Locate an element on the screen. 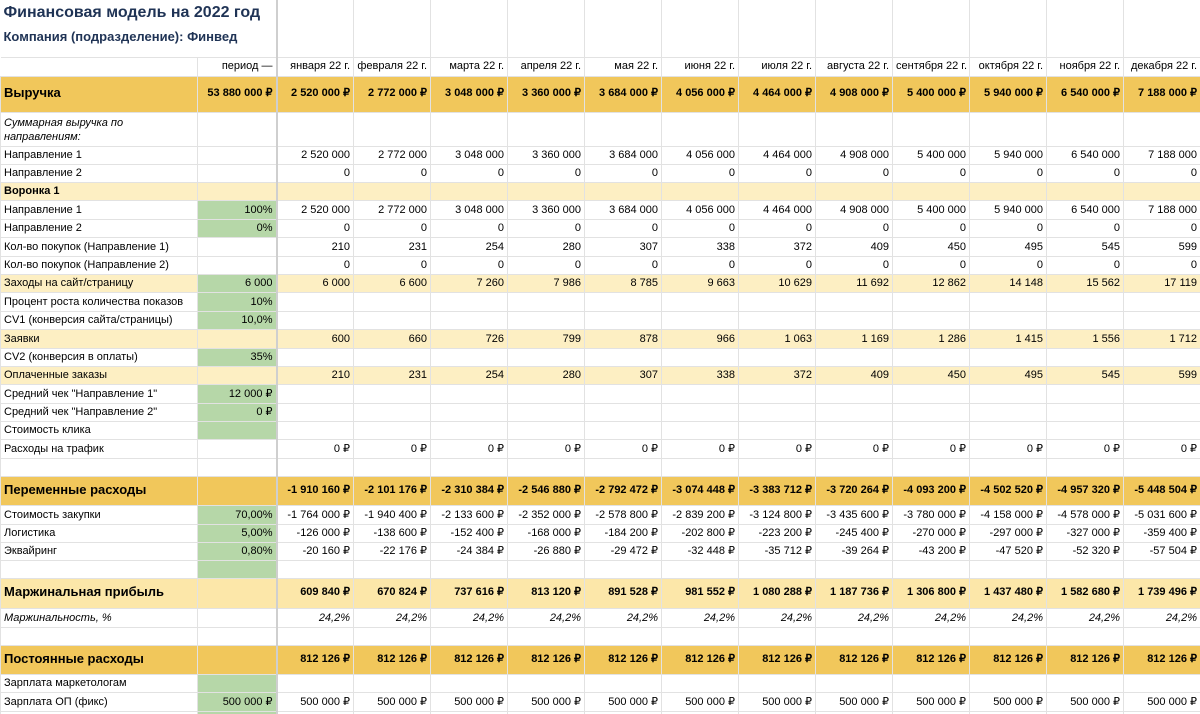 The image size is (1200, 714). row-label: Направление 1 is located at coordinates (99, 155).